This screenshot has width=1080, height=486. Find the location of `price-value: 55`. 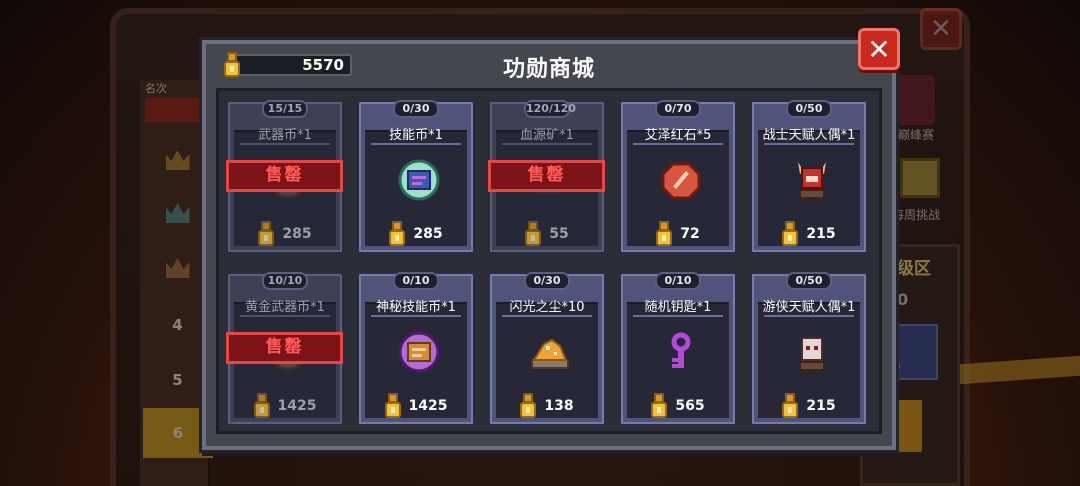

price-value: 55 is located at coordinates (559, 234).